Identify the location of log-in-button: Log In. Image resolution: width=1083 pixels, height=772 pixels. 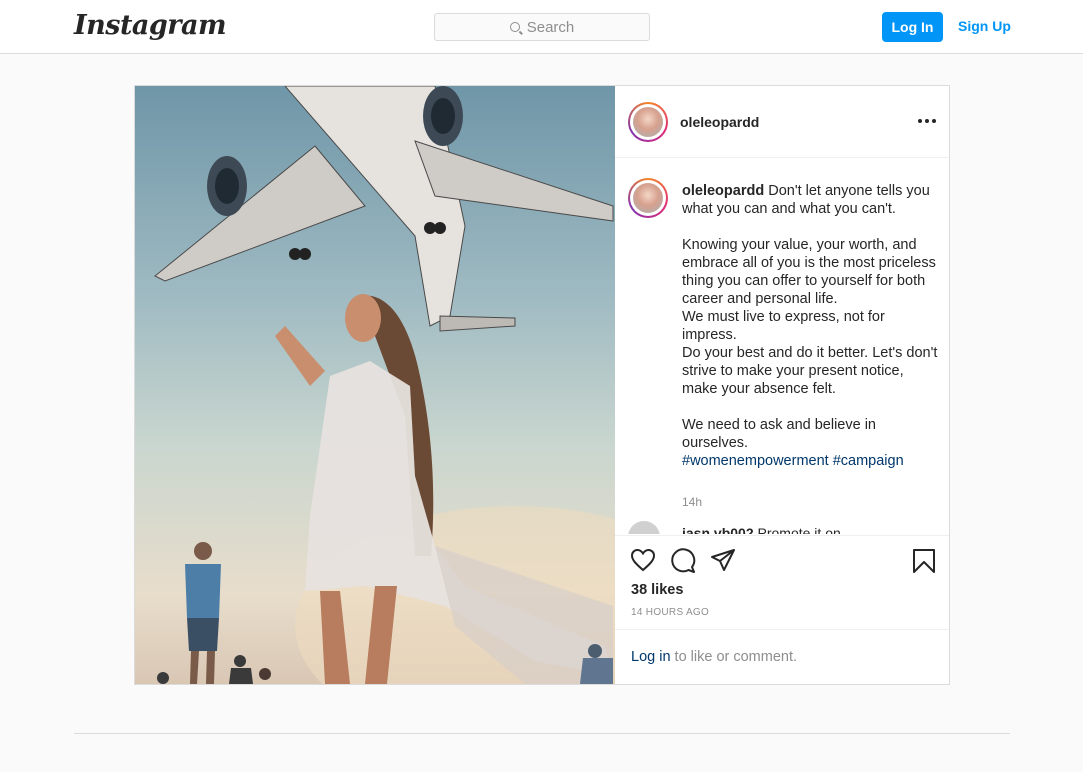
(912, 27).